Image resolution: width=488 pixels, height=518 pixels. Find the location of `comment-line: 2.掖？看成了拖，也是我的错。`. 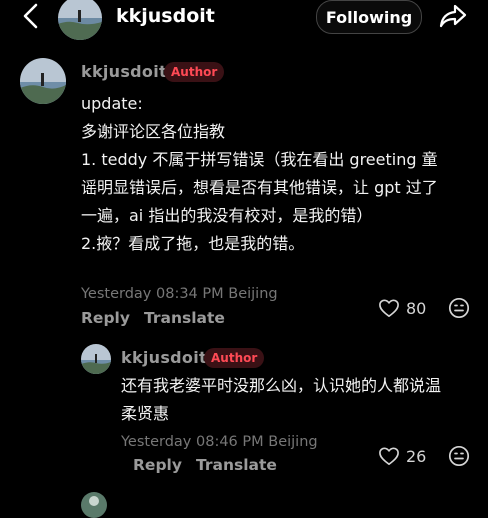

comment-line: 2.掖？看成了拖，也是我的错。 is located at coordinates (193, 243).